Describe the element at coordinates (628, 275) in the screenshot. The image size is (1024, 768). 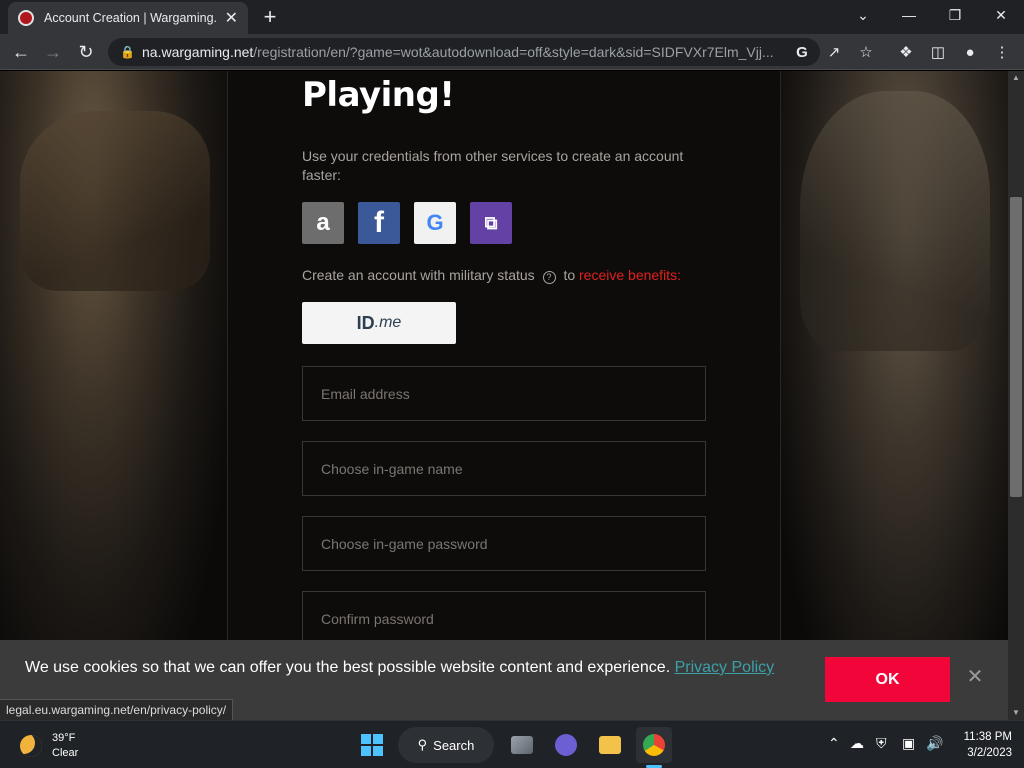
I see `receive-benefits-link: receive benefits` at that location.